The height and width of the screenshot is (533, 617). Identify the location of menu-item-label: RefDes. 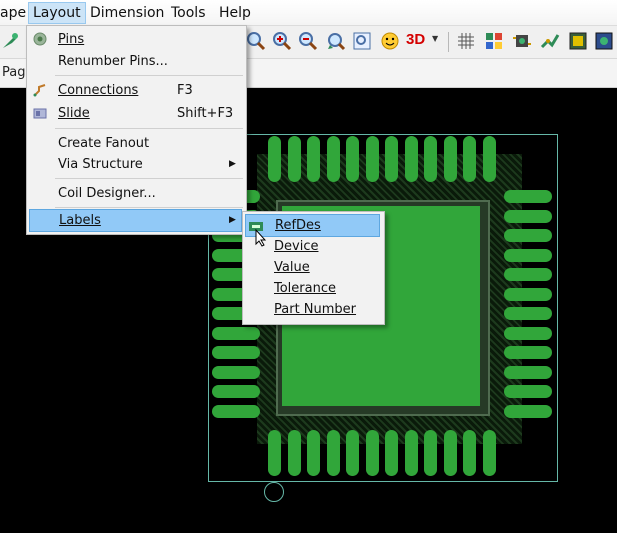
(298, 225).